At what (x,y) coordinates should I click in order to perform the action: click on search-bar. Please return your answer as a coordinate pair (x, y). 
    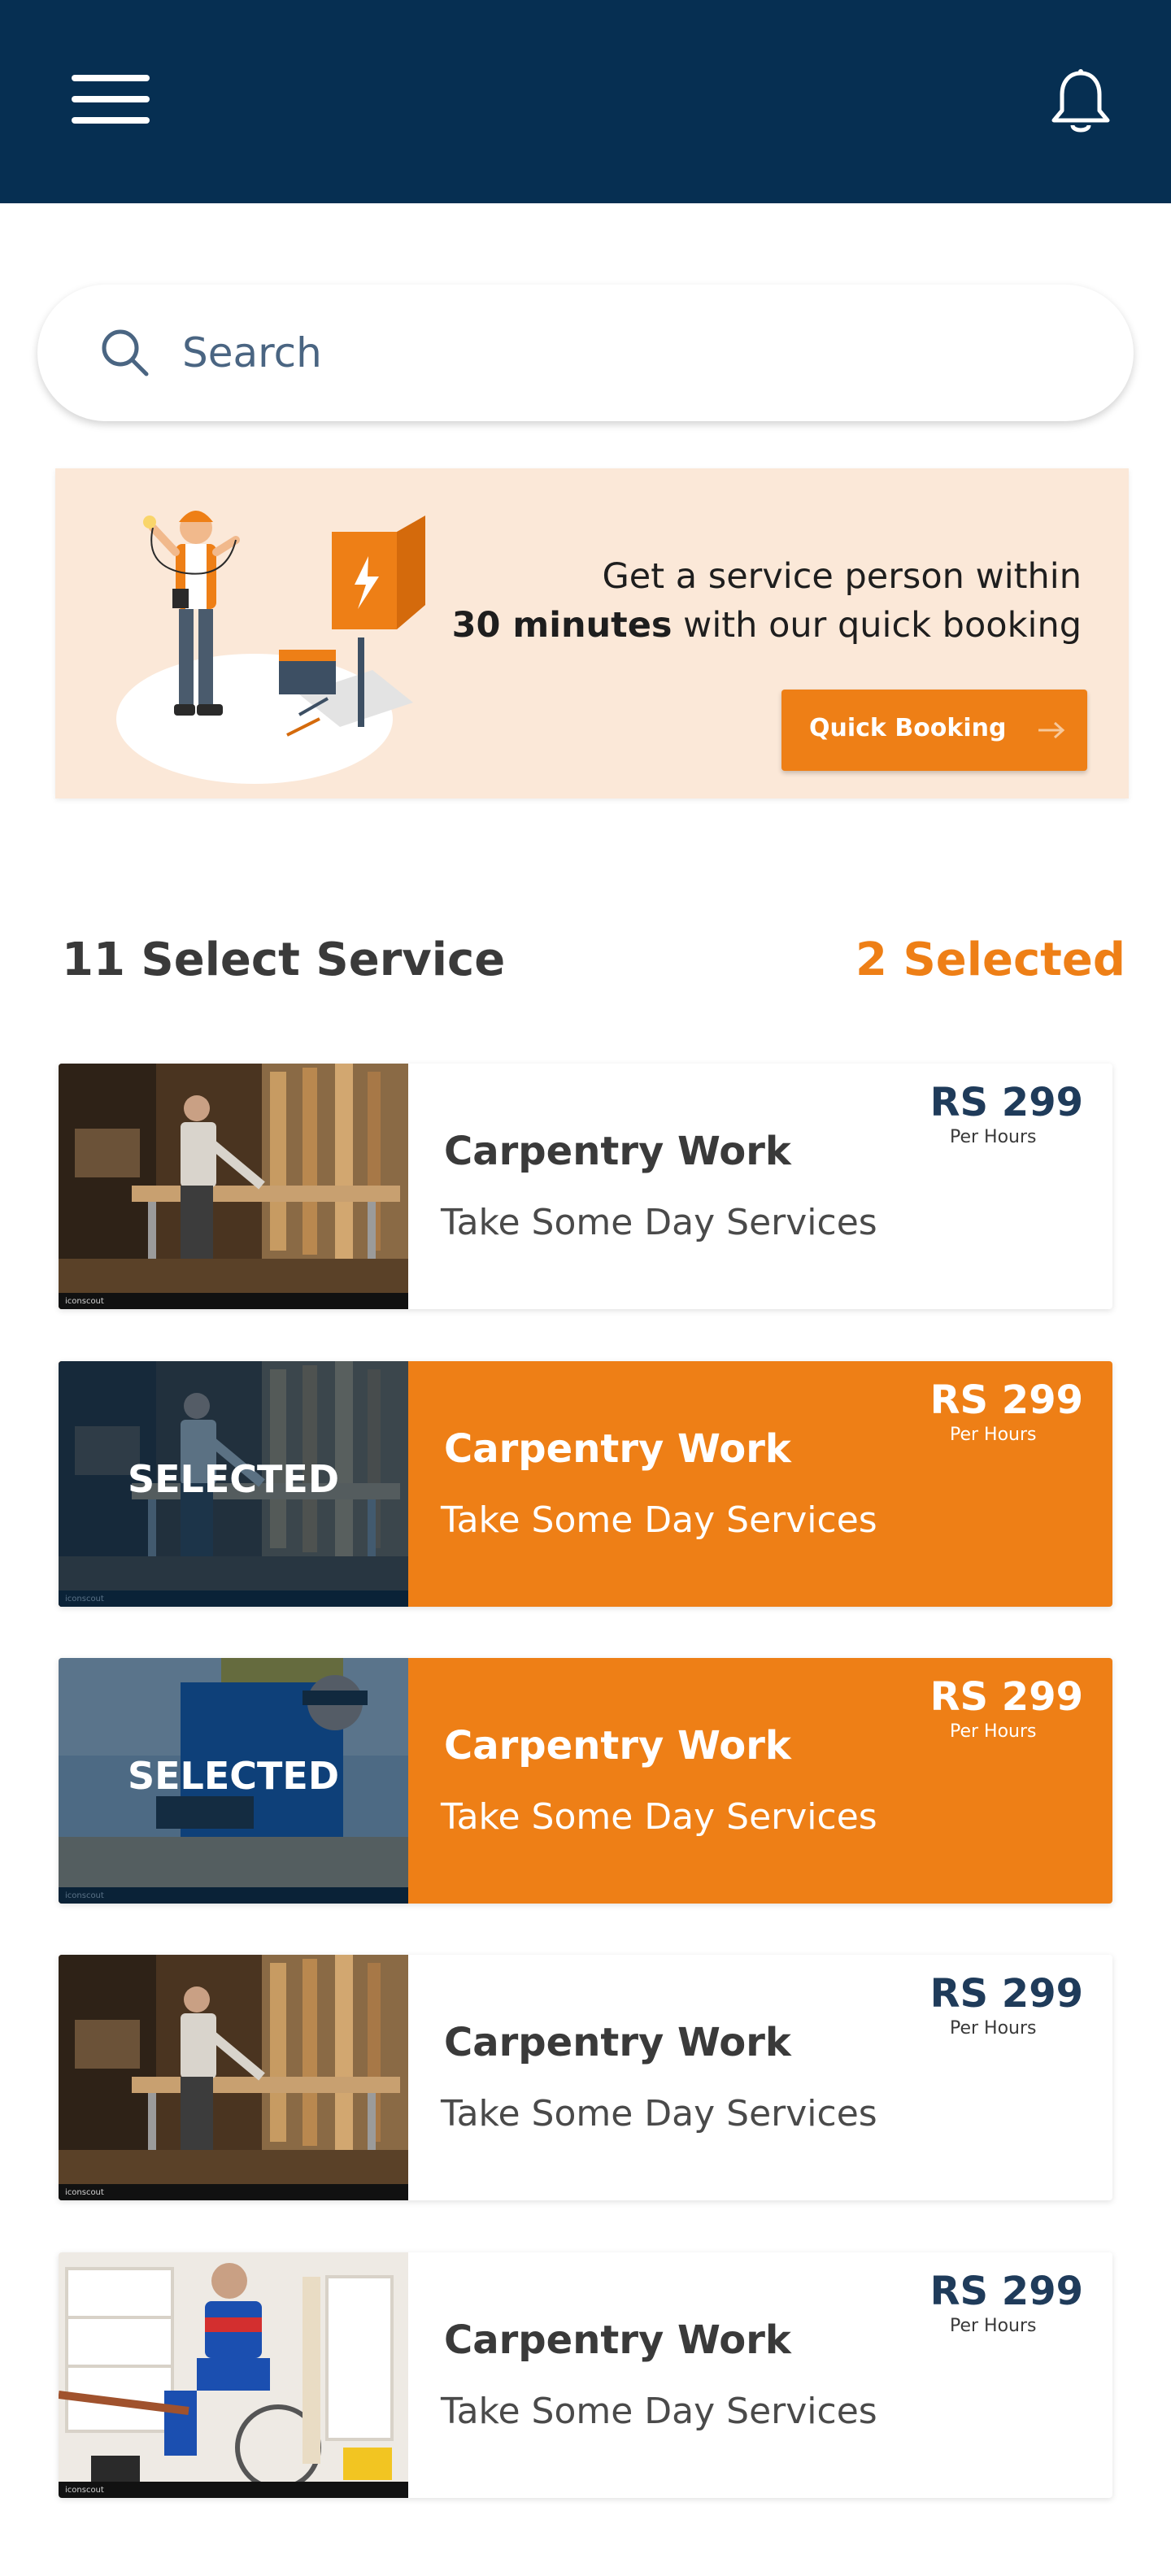
    Looking at the image, I should click on (585, 353).